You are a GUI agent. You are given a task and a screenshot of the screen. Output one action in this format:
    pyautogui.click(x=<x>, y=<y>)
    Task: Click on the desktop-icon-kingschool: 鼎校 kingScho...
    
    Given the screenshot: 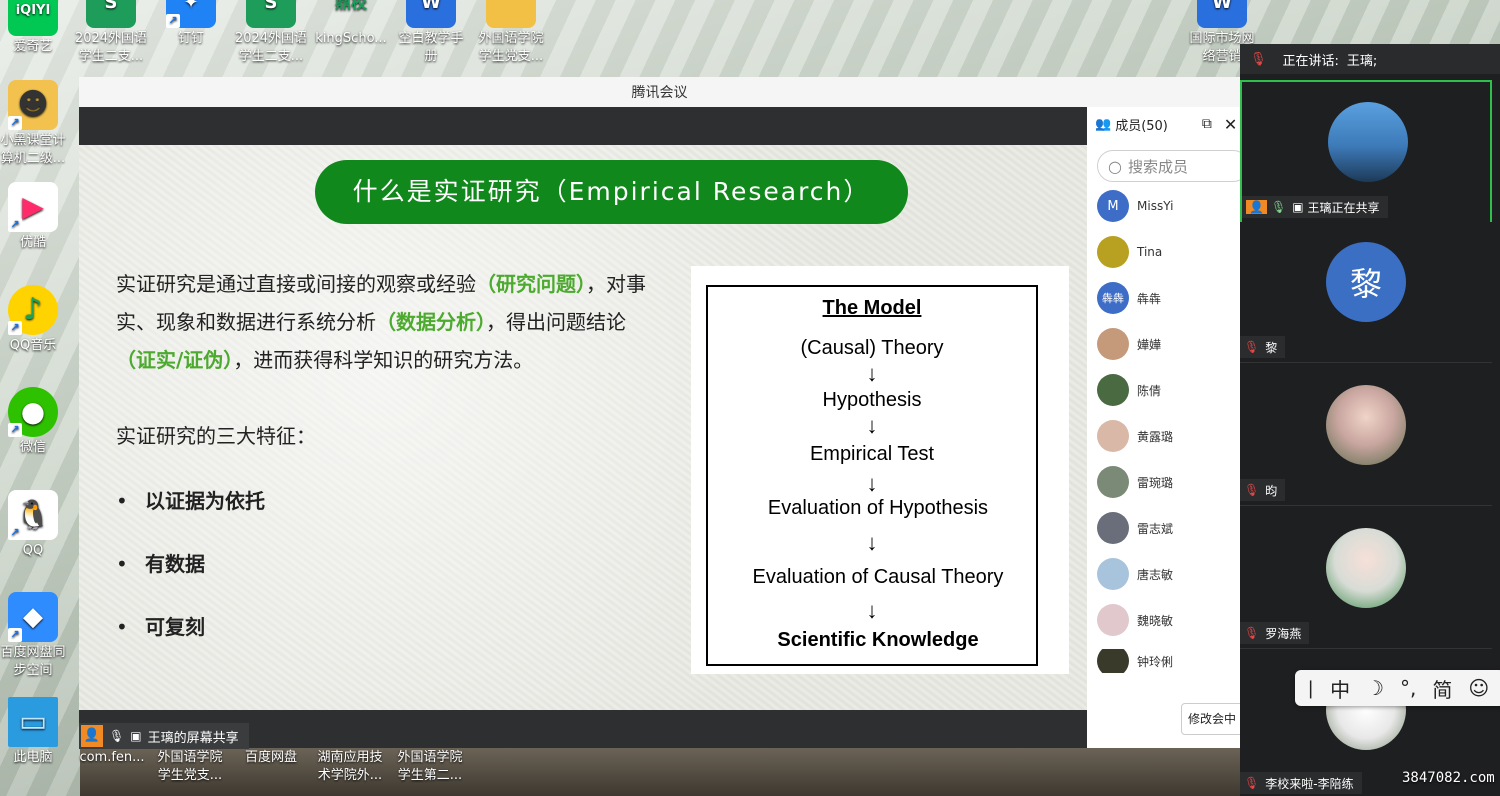 What is the action you would take?
    pyautogui.click(x=351, y=24)
    